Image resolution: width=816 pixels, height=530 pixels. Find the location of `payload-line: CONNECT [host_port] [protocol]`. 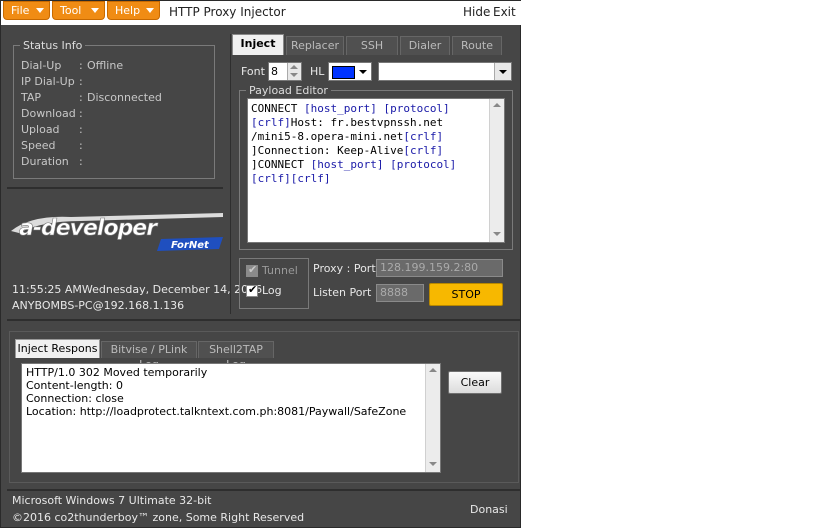

payload-line: CONNECT [host_port] [protocol] is located at coordinates (353, 109).